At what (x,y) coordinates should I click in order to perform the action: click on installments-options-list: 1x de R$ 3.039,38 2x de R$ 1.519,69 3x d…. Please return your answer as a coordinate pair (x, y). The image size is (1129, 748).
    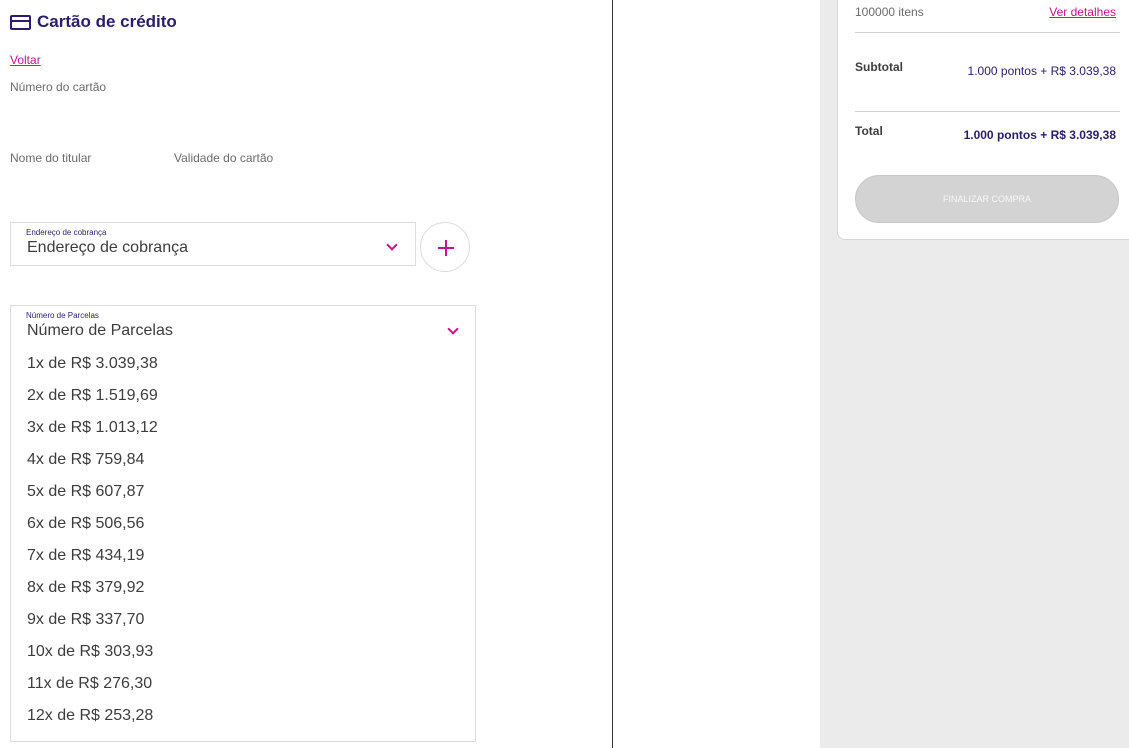
    Looking at the image, I should click on (92, 546).